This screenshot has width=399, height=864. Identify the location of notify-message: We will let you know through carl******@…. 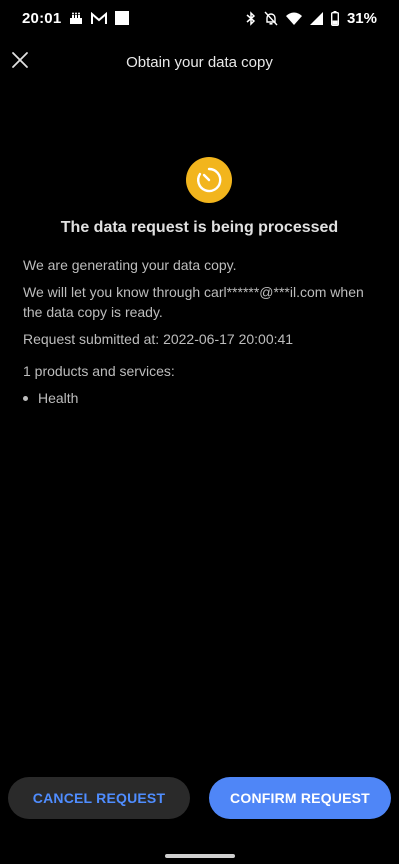
(193, 302).